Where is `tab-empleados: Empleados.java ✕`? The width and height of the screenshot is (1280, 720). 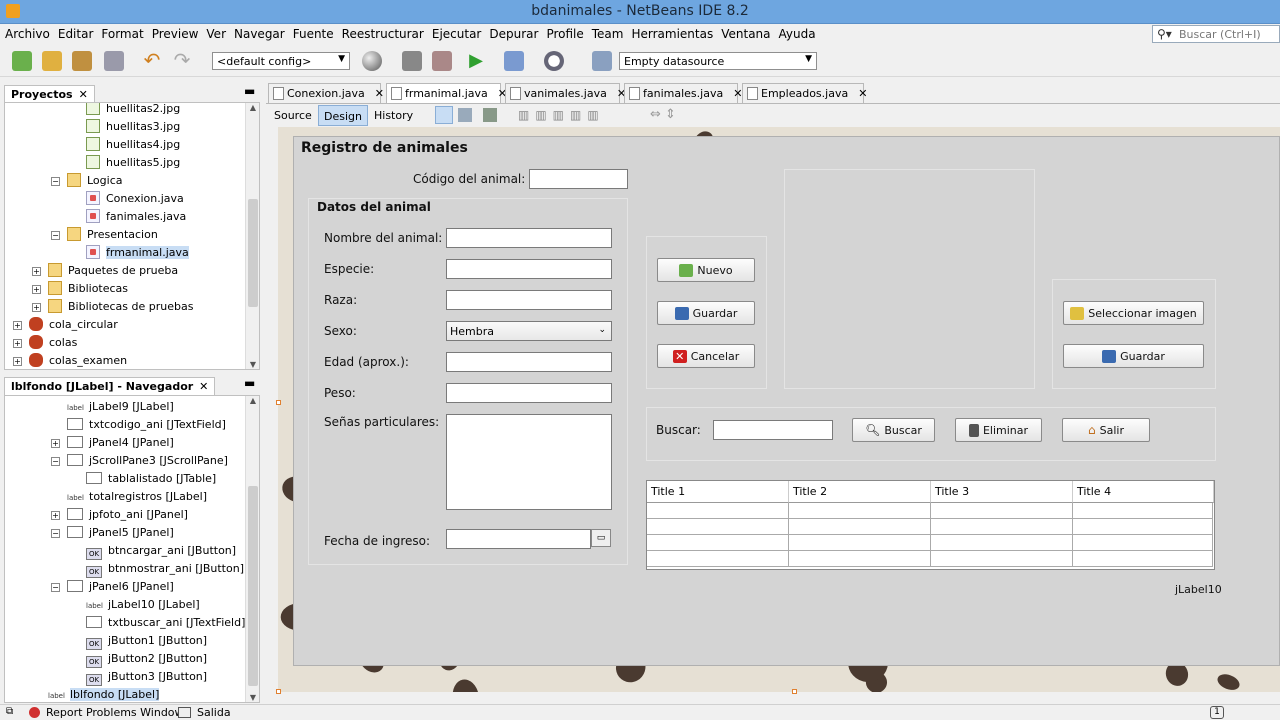 tab-empleados: Empleados.java ✕ is located at coordinates (804, 93).